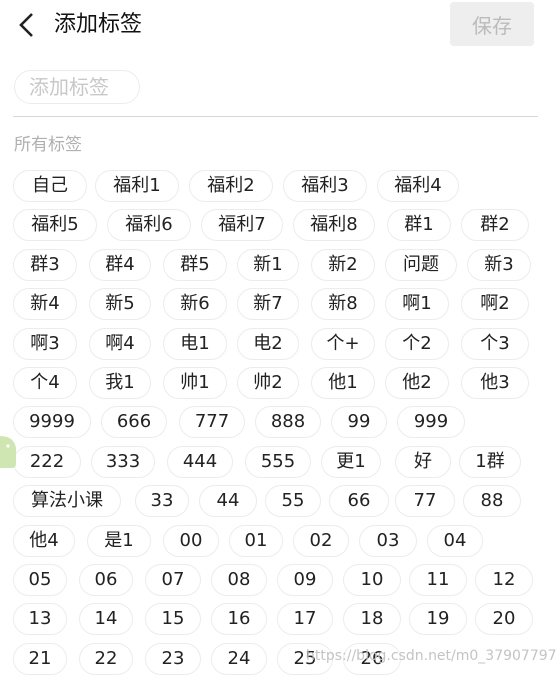 This screenshot has height=676, width=556. What do you see at coordinates (120, 343) in the screenshot?
I see `tag-chip: 啊4` at bounding box center [120, 343].